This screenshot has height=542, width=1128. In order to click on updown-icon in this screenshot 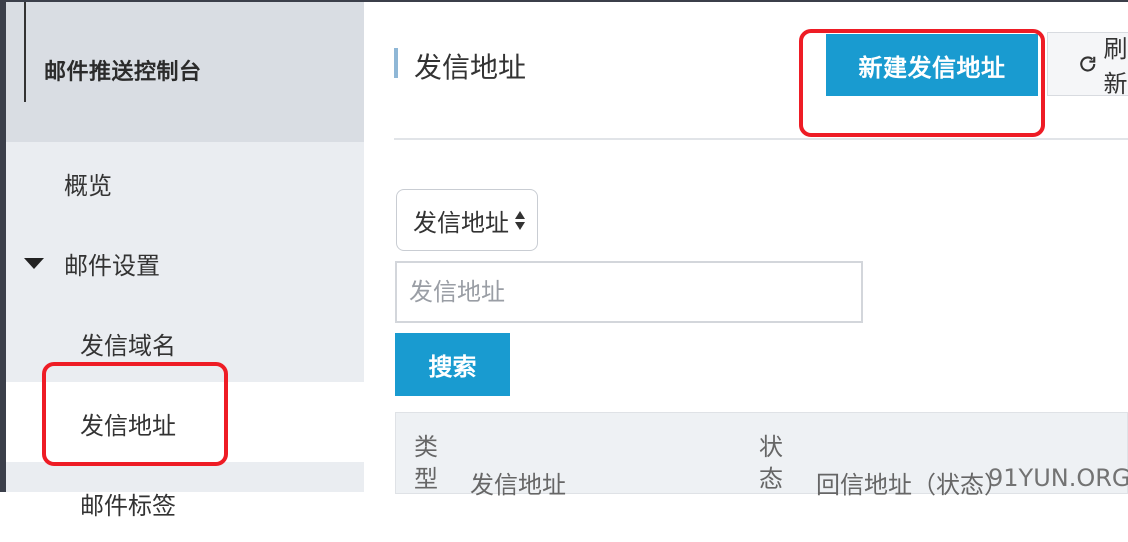, I will do `click(520, 220)`.